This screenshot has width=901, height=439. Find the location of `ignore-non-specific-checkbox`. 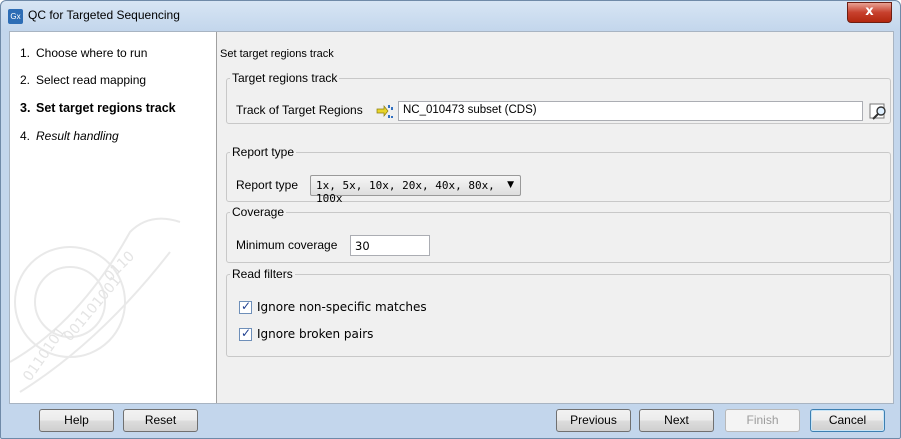

ignore-non-specific-checkbox is located at coordinates (245, 306).